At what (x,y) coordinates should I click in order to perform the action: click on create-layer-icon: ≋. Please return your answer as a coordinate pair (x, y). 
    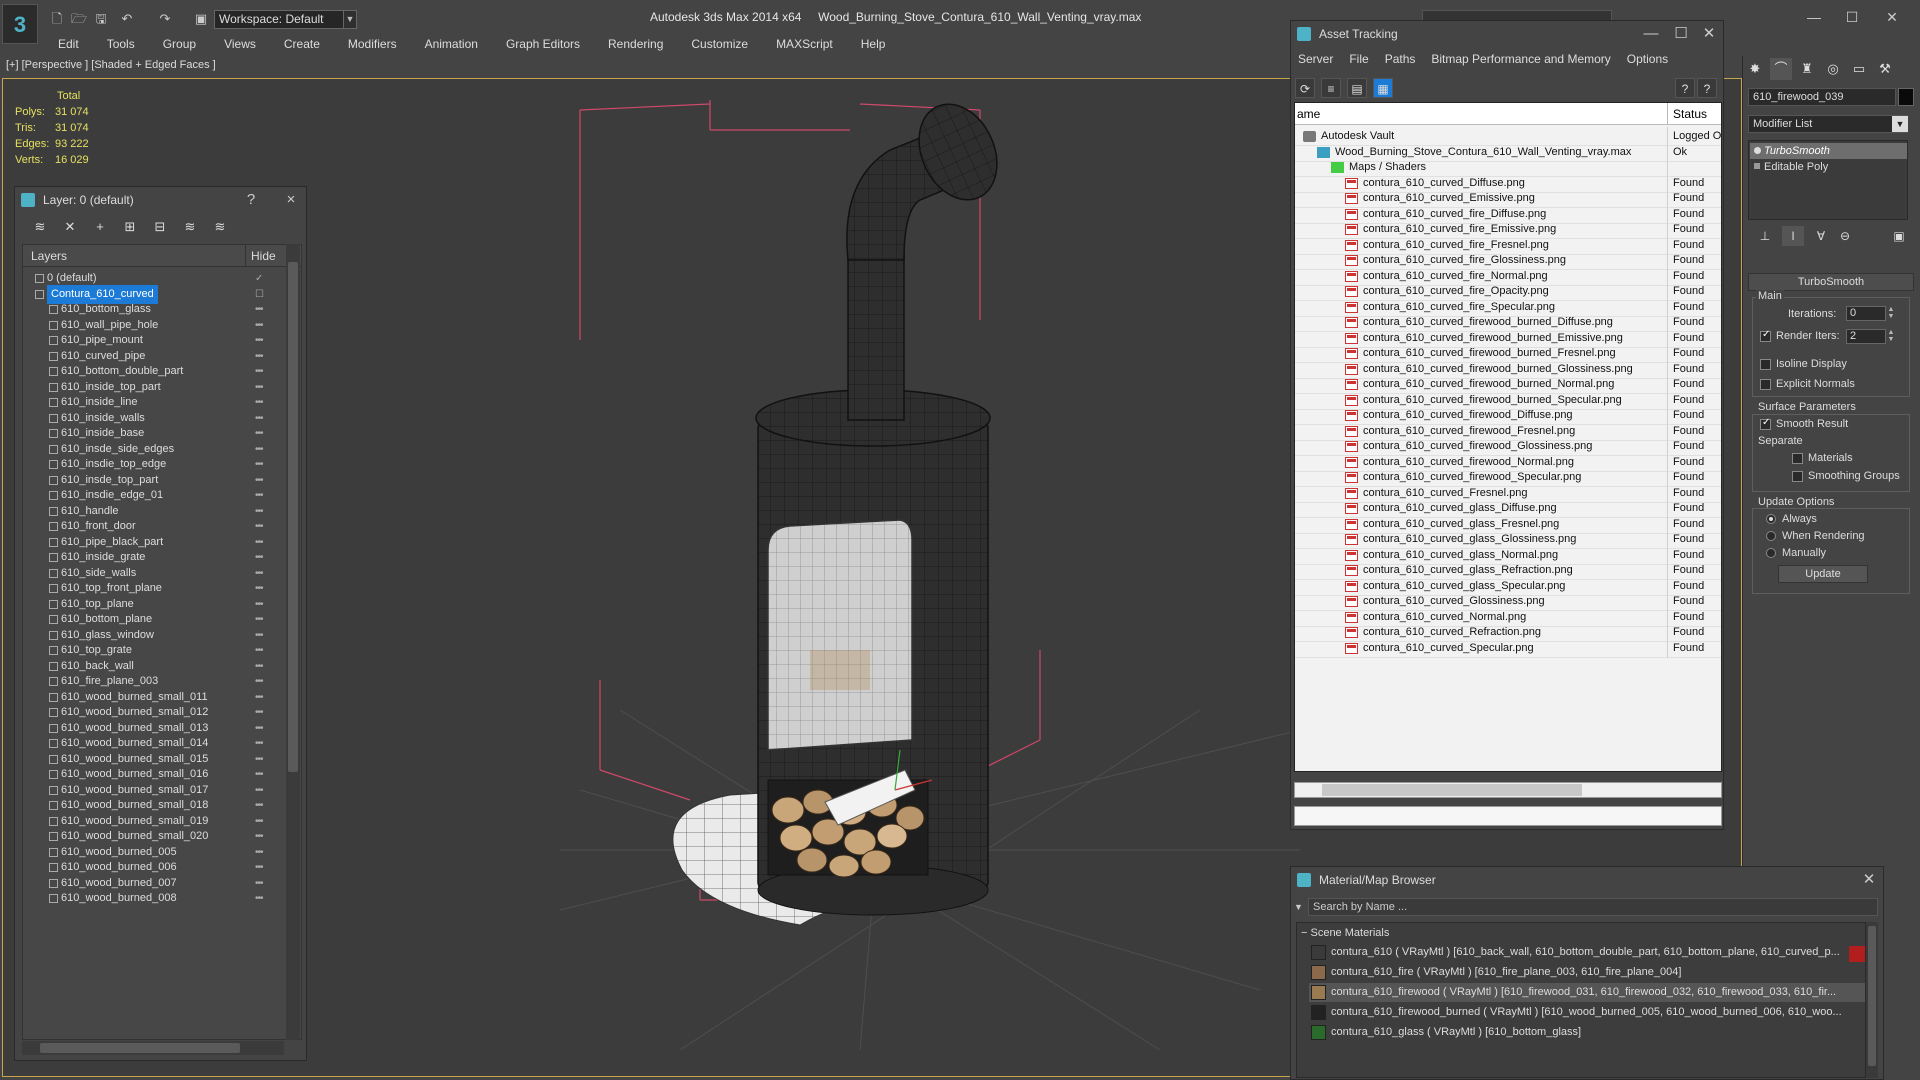
    Looking at the image, I should click on (40, 227).